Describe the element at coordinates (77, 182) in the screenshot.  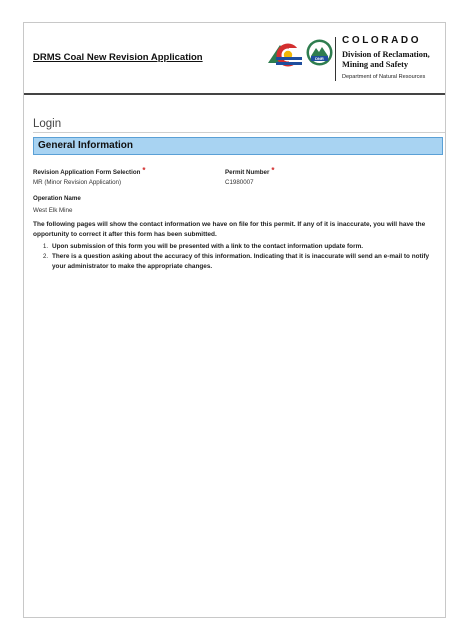
I see `revision-selection-value: MR (Minor Revision Application)` at that location.